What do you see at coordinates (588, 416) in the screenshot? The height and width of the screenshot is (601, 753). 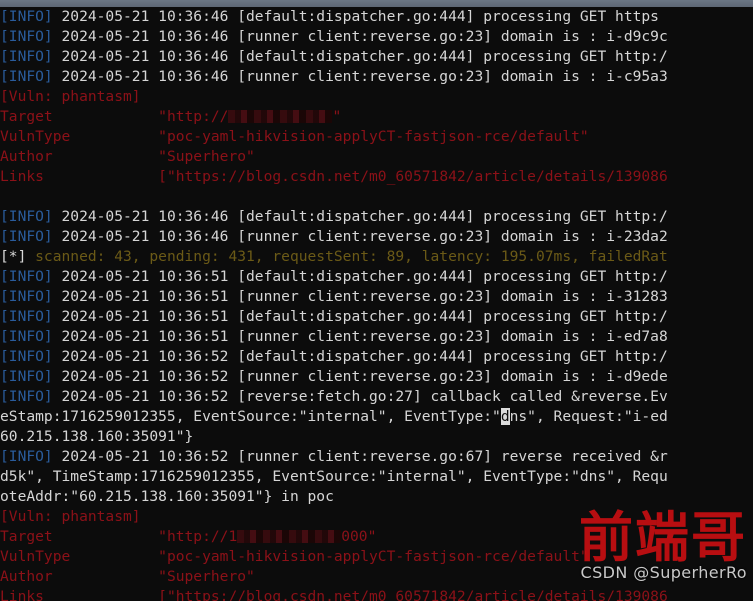 I see `log-line-text-after-cursor: ns", Request:"i-ed` at bounding box center [588, 416].